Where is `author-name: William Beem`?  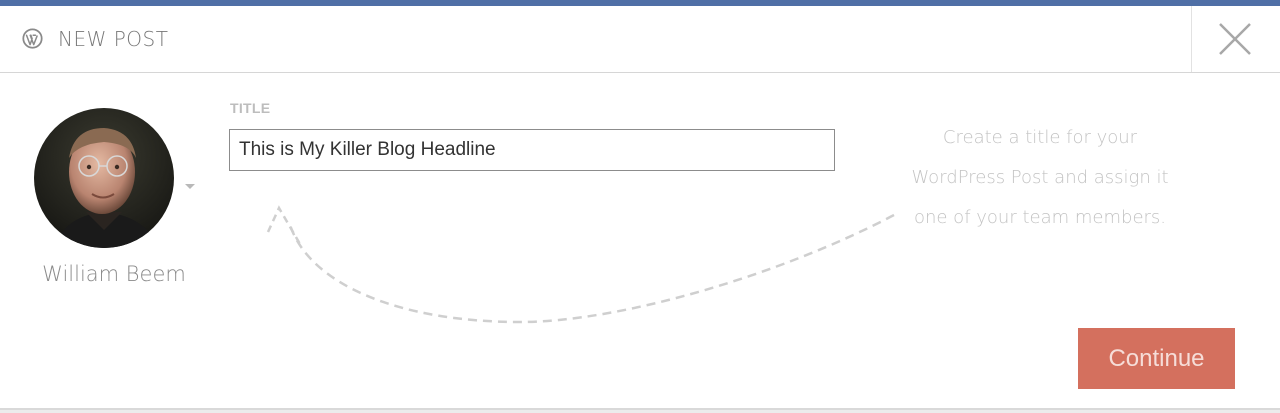 author-name: William Beem is located at coordinates (114, 274).